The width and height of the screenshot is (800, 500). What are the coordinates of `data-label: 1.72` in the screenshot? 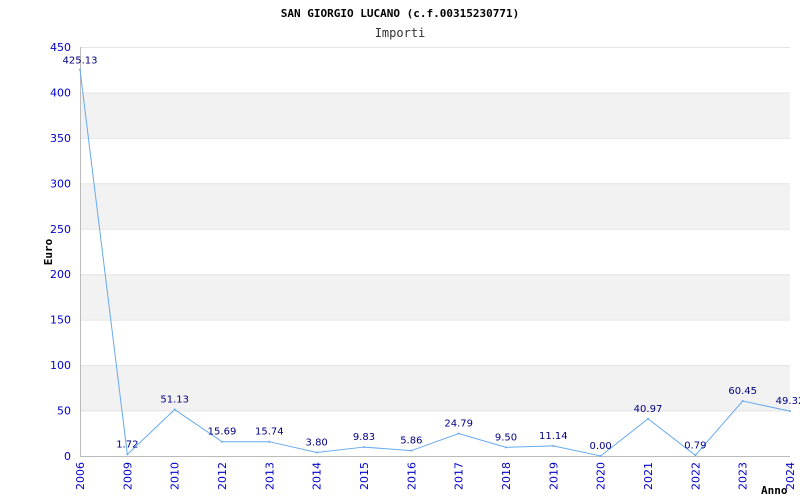 It's located at (127, 444).